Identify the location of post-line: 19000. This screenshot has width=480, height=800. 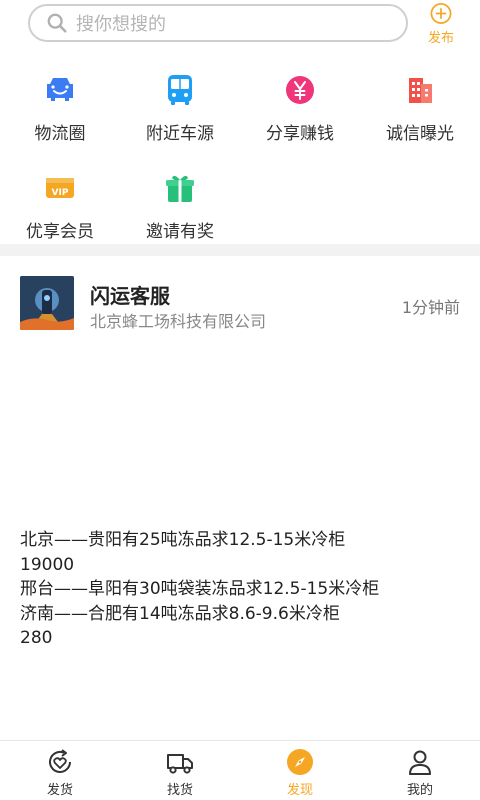
(47, 564).